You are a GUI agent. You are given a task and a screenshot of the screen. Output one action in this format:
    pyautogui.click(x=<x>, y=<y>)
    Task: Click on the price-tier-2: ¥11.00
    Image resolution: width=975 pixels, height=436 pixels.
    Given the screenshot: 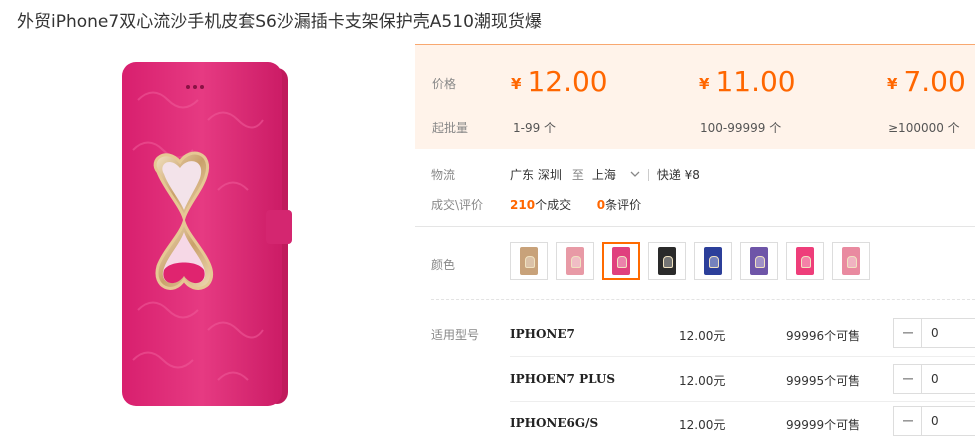 What is the action you would take?
    pyautogui.click(x=747, y=81)
    